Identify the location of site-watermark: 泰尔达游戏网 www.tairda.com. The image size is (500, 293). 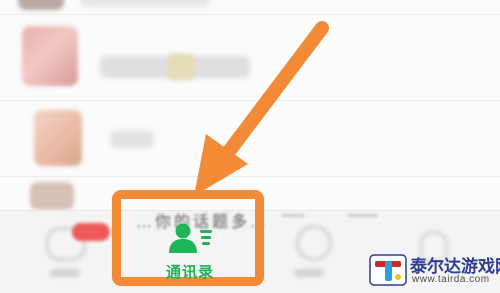
(434, 271).